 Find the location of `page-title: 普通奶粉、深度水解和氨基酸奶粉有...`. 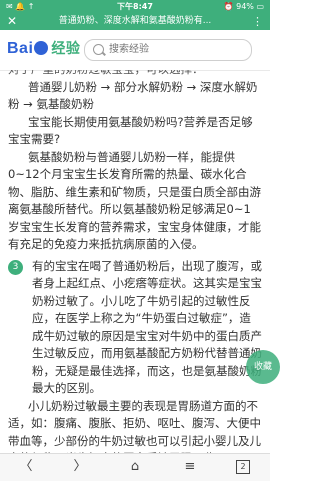

page-title: 普通奶粉、深度水解和氨基酸奶粉有... is located at coordinates (135, 21).